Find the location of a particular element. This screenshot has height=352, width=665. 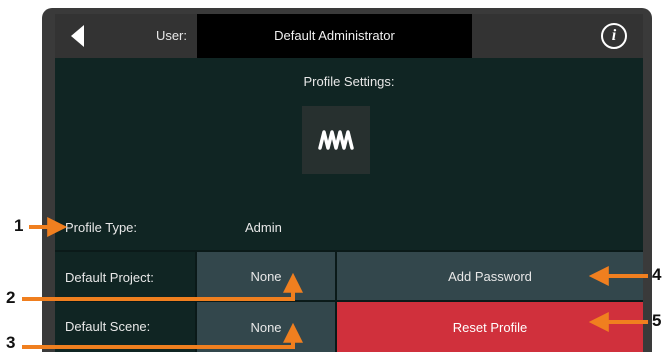

add-password-button: Add Password is located at coordinates (490, 276).